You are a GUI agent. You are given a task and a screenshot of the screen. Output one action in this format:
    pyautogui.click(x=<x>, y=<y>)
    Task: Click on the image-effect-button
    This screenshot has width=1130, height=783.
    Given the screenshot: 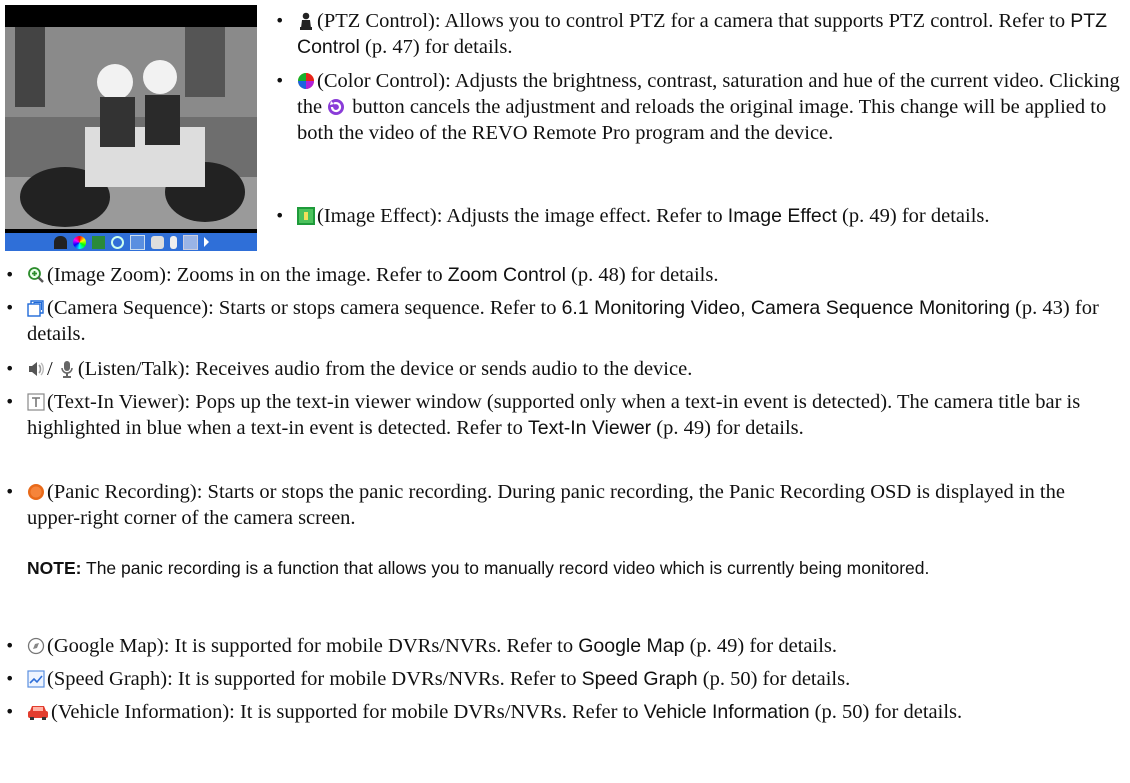 What is the action you would take?
    pyautogui.click(x=98, y=242)
    